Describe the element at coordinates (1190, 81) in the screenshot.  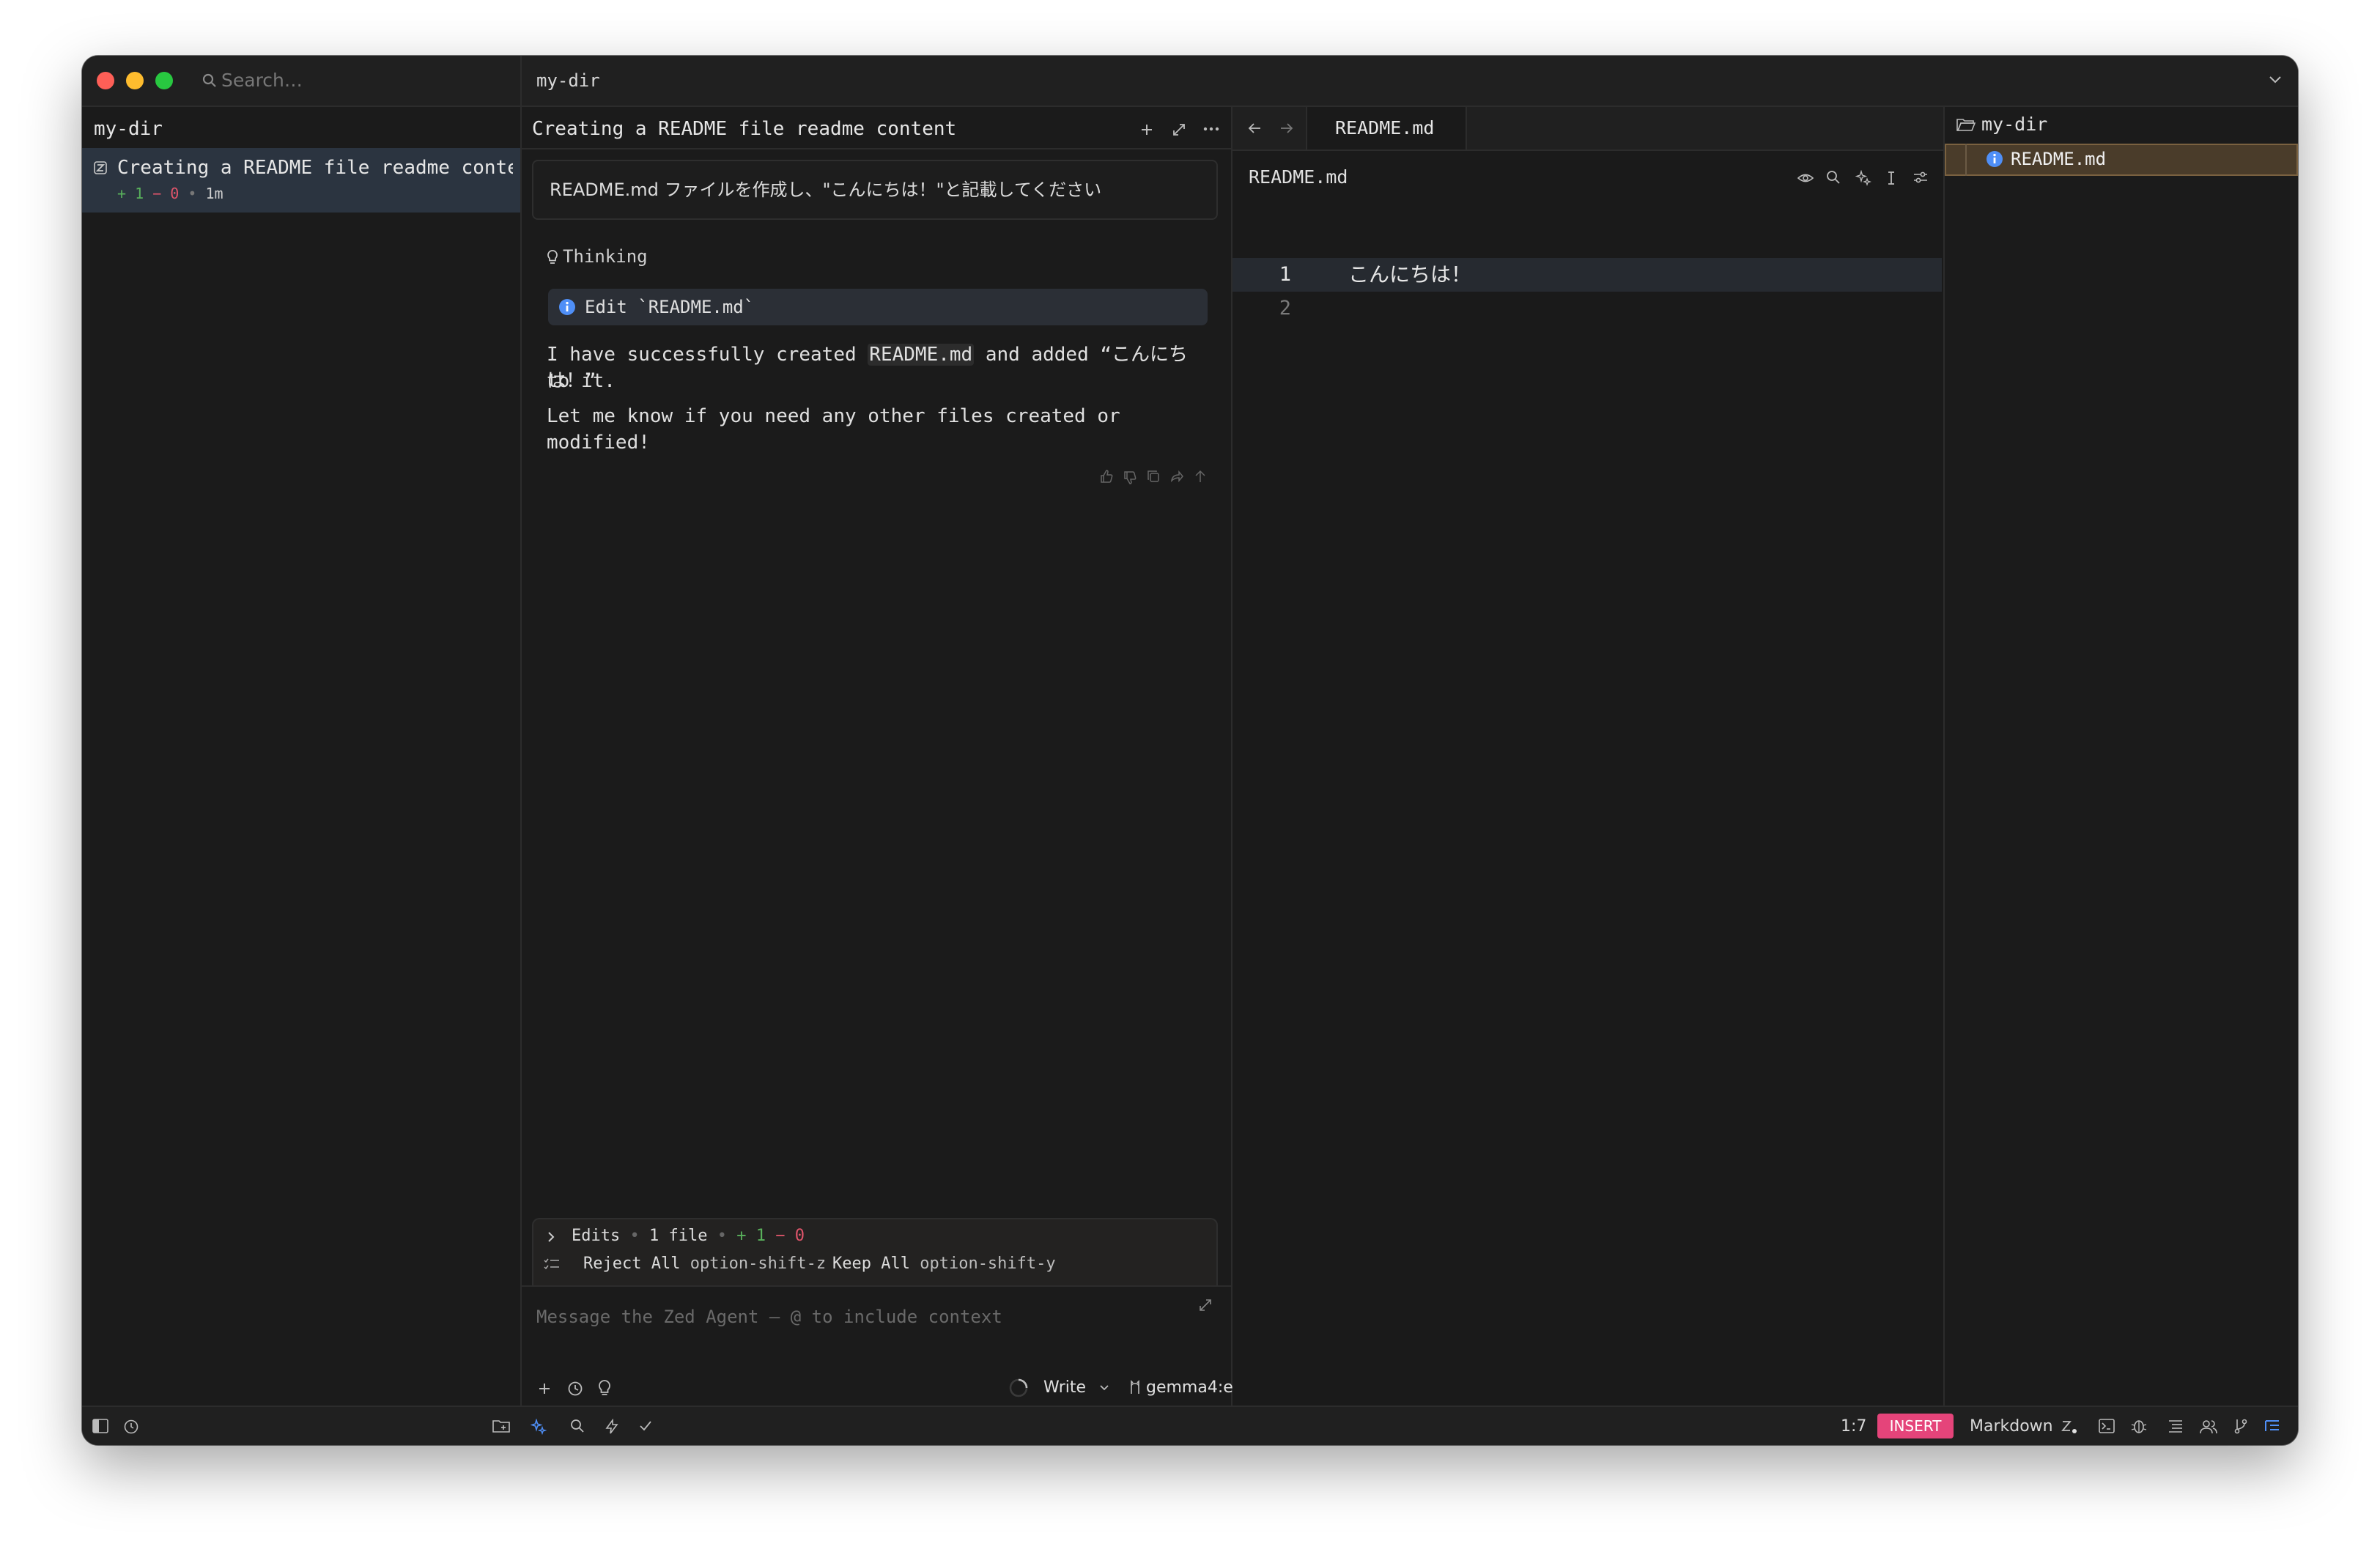
I see `title-bar: Search… my-dir` at that location.